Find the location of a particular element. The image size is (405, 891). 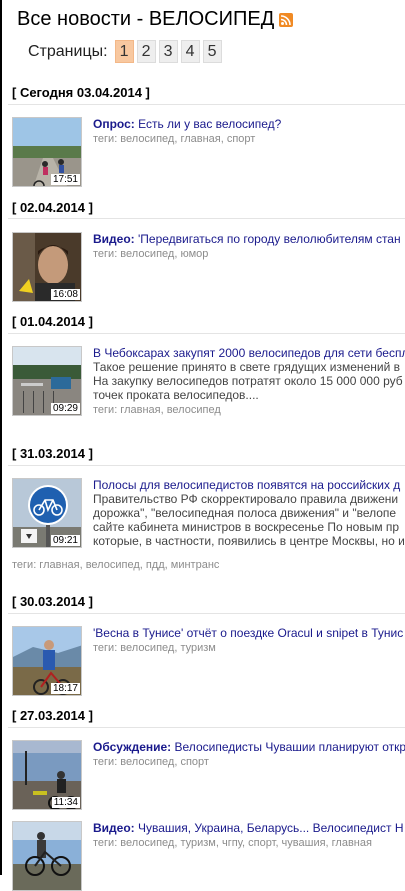

video-duration: 09:29 is located at coordinates (65, 408).